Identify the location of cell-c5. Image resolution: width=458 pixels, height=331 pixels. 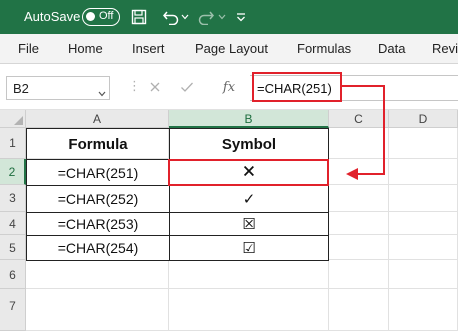
(359, 247).